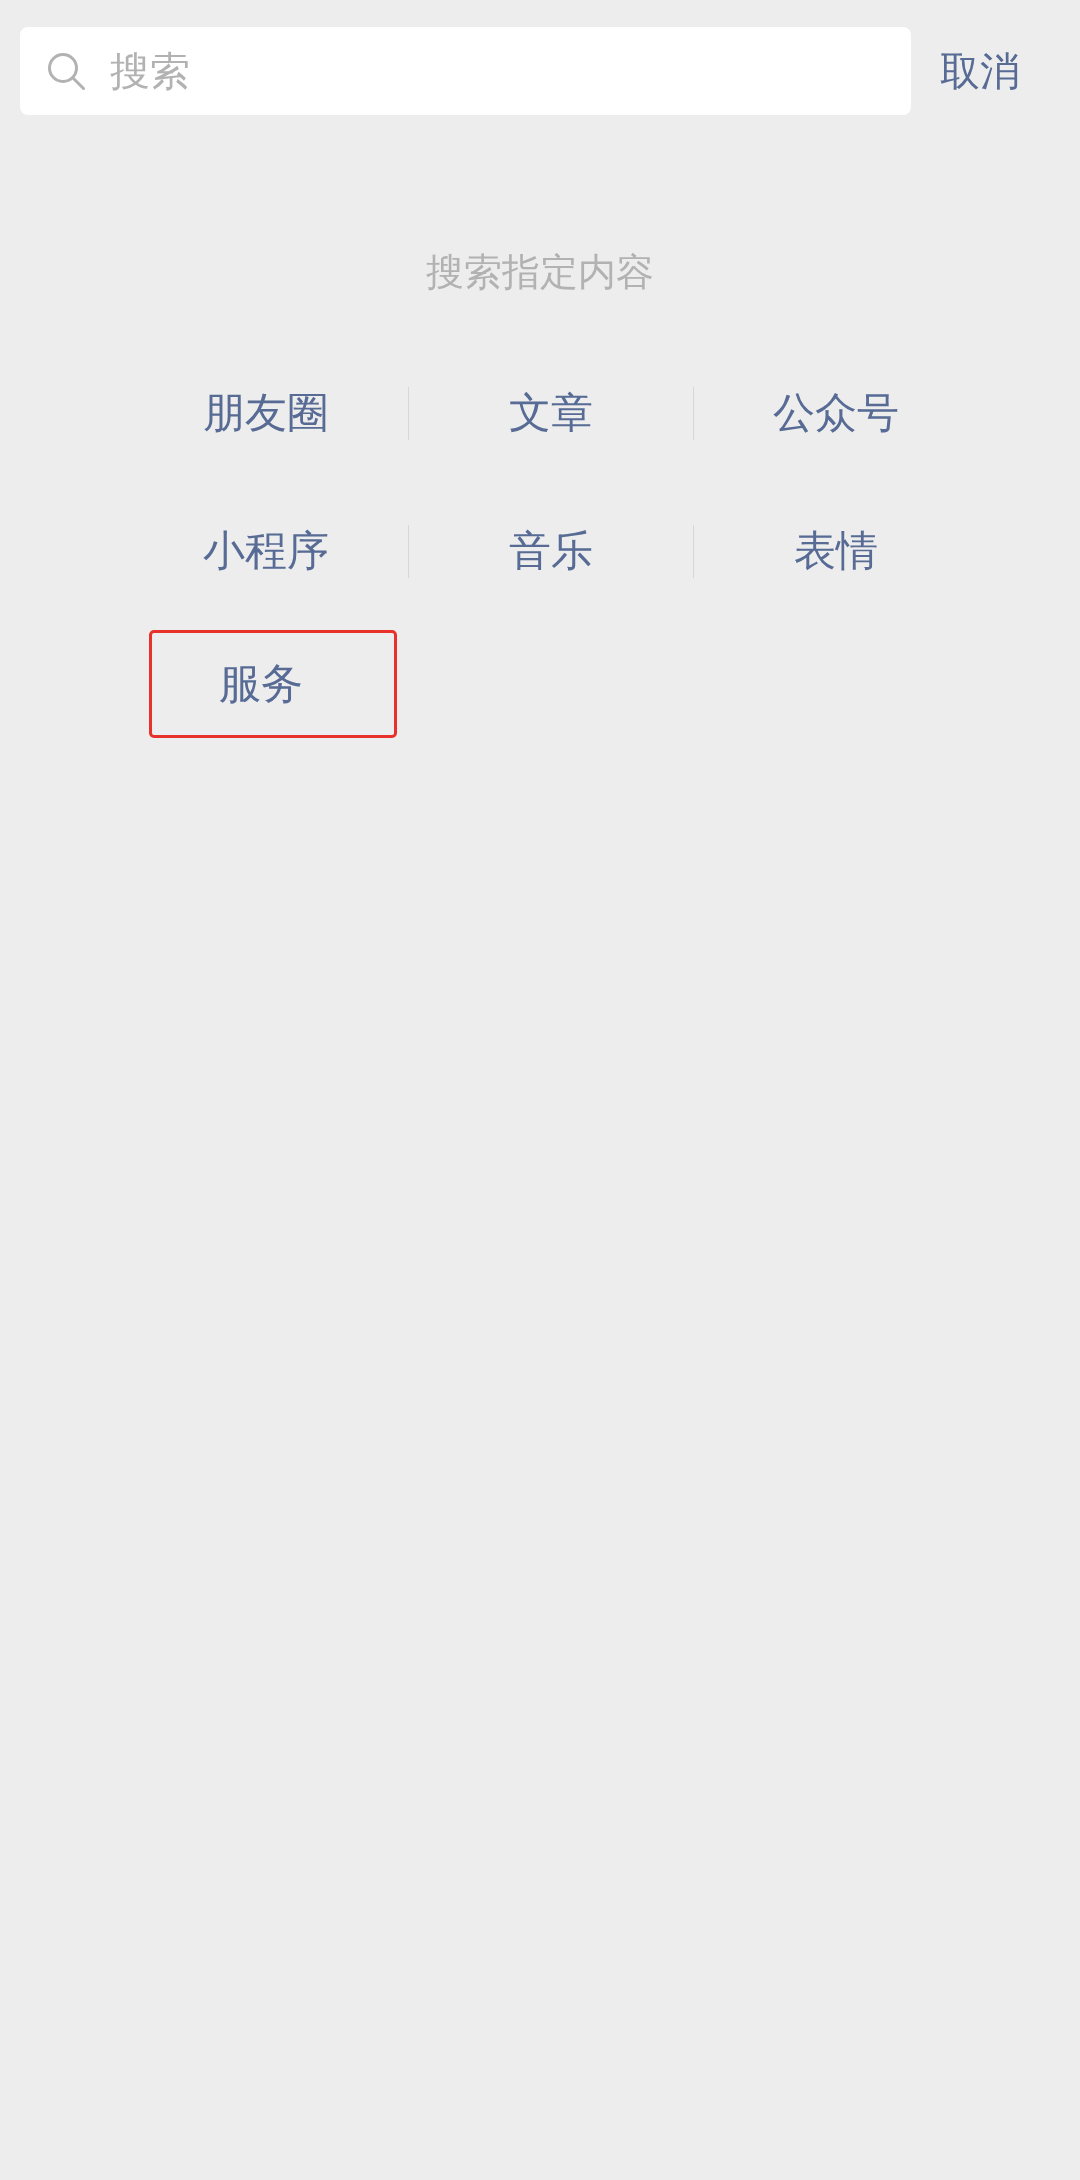 This screenshot has width=1080, height=2180. What do you see at coordinates (551, 413) in the screenshot?
I see `category-option: 文章` at bounding box center [551, 413].